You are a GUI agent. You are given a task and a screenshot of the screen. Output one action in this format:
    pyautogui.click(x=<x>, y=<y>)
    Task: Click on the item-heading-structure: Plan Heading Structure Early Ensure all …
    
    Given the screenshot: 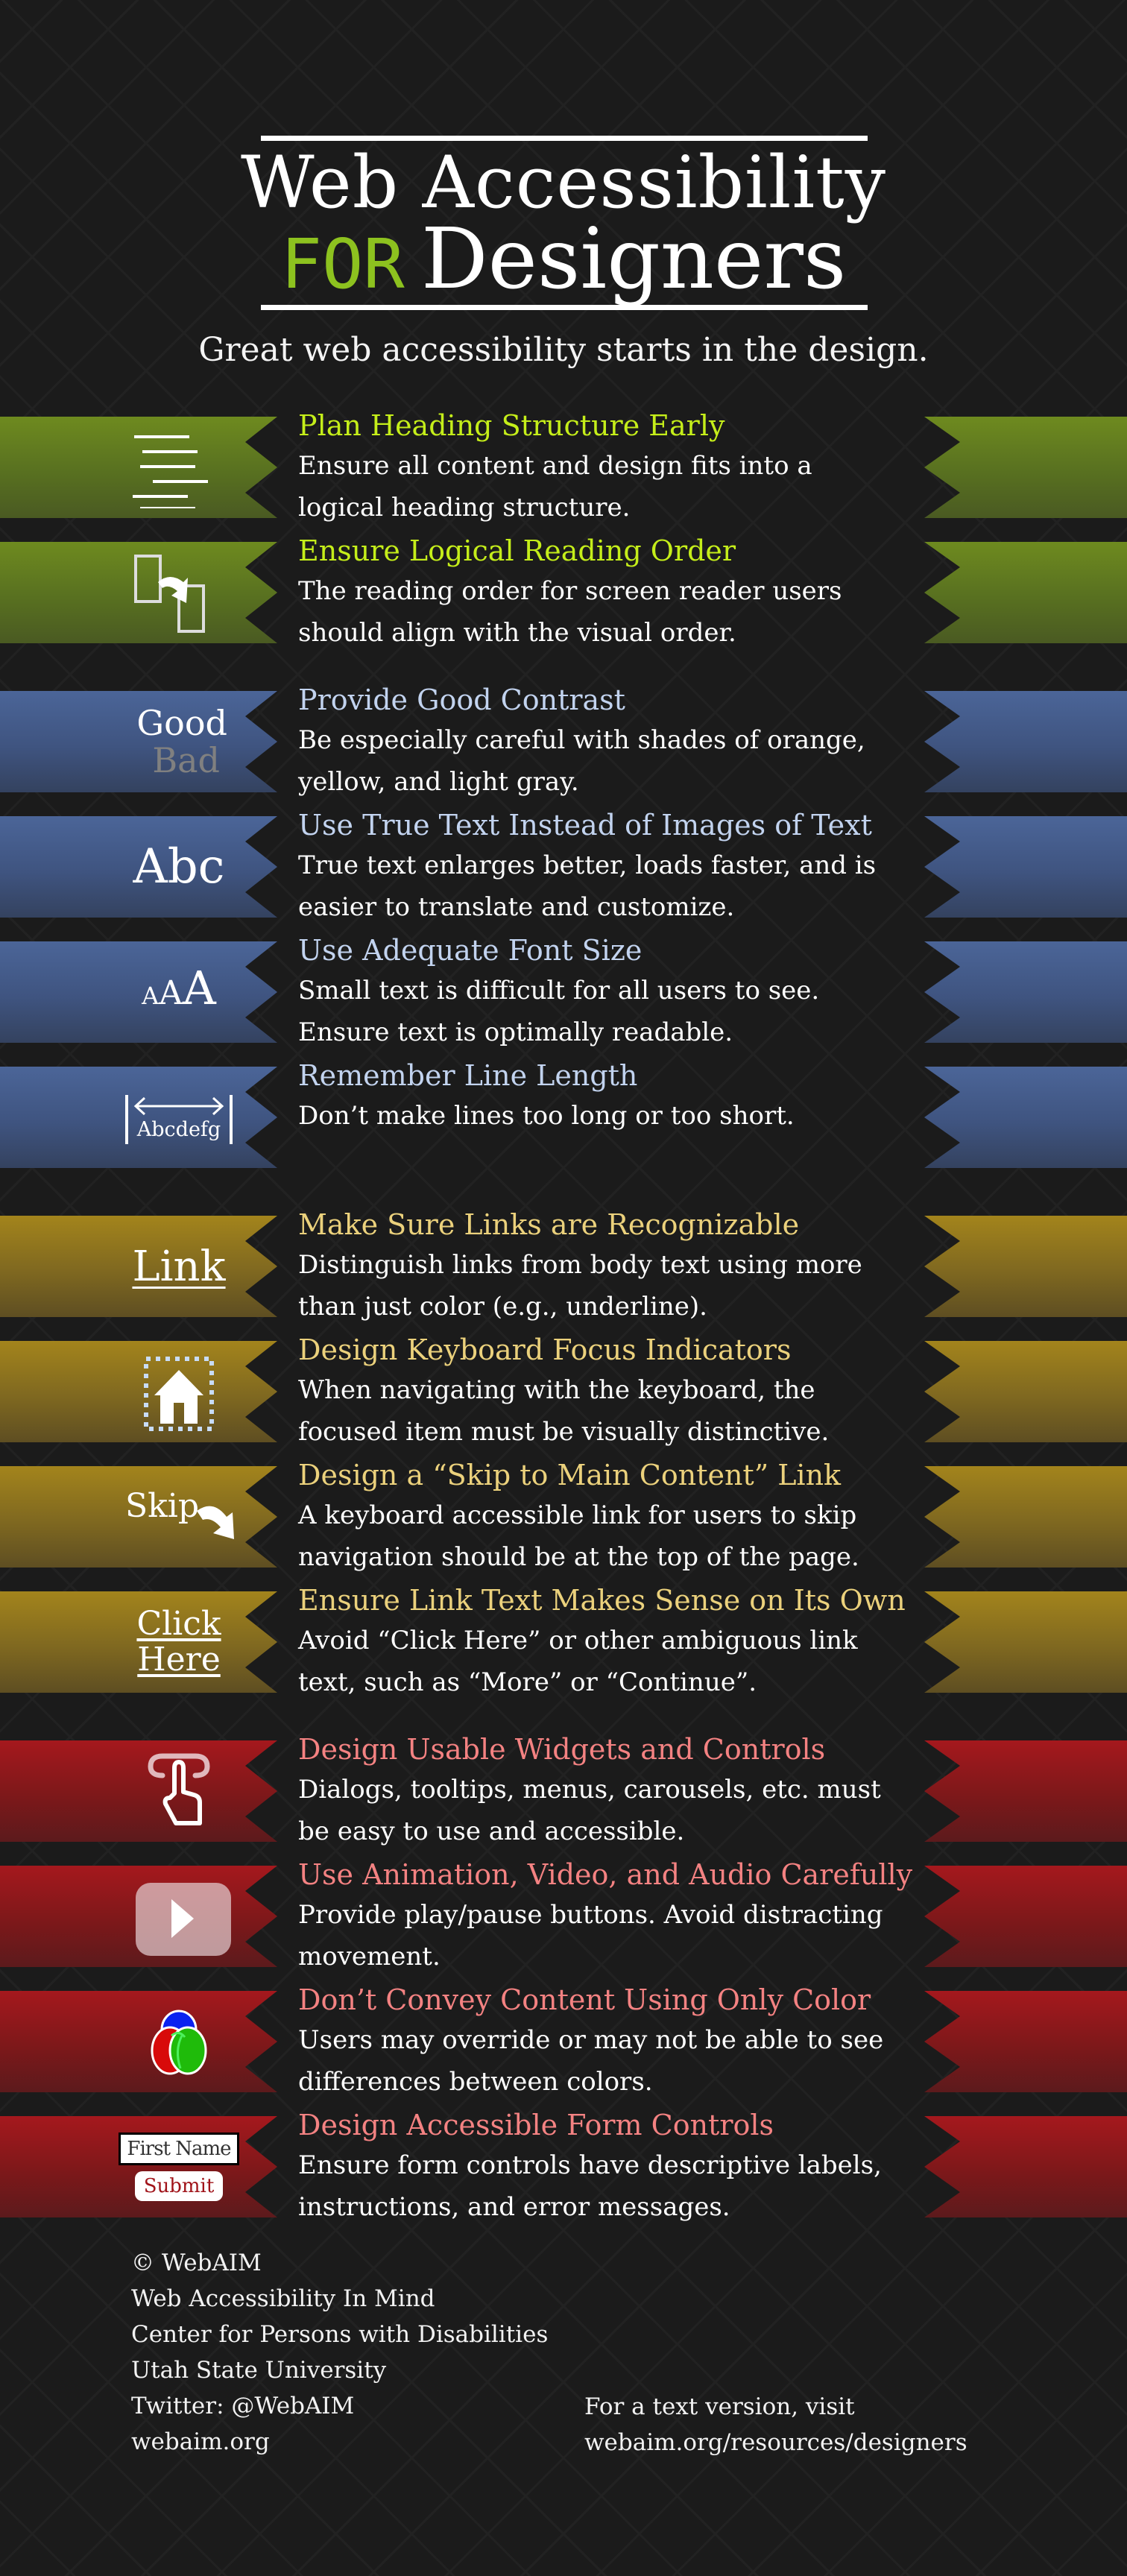 What is the action you would take?
    pyautogui.click(x=563, y=466)
    